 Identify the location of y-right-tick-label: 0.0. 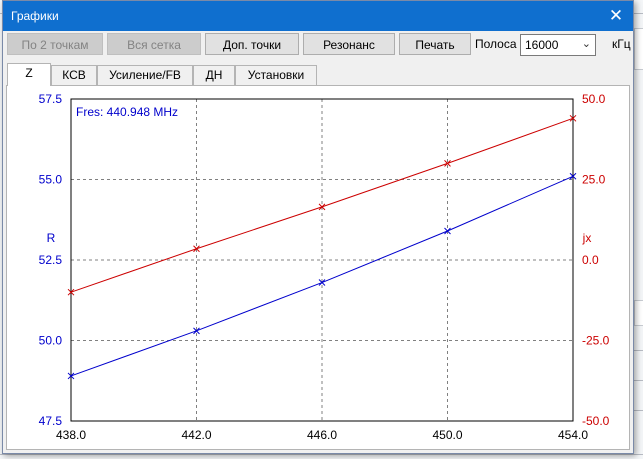
(590, 260).